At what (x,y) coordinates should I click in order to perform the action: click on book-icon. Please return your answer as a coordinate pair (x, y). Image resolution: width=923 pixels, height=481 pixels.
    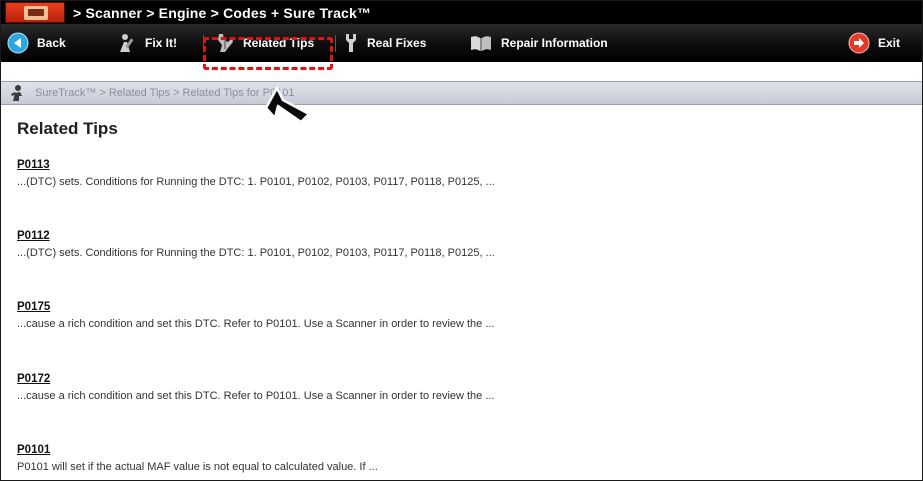
    Looking at the image, I should click on (481, 43).